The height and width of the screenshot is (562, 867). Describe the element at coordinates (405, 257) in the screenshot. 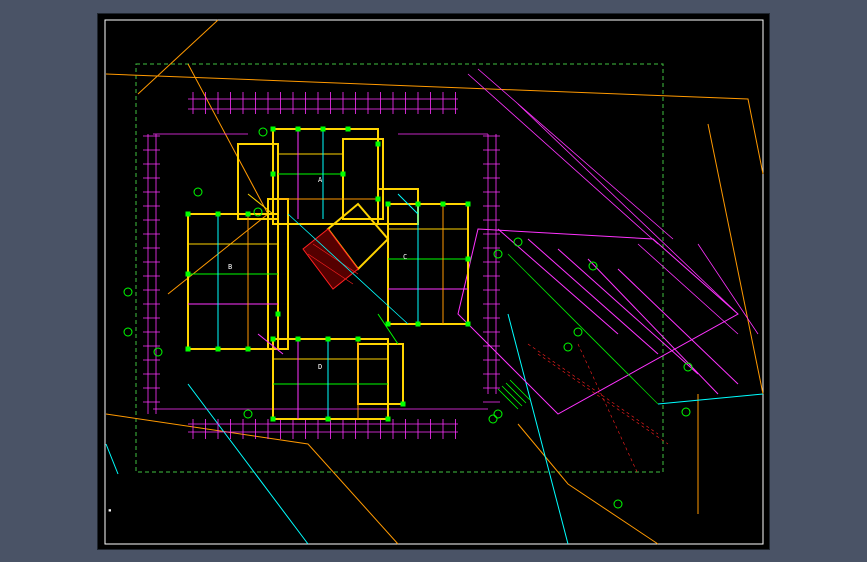

I see `room-label: C` at that location.